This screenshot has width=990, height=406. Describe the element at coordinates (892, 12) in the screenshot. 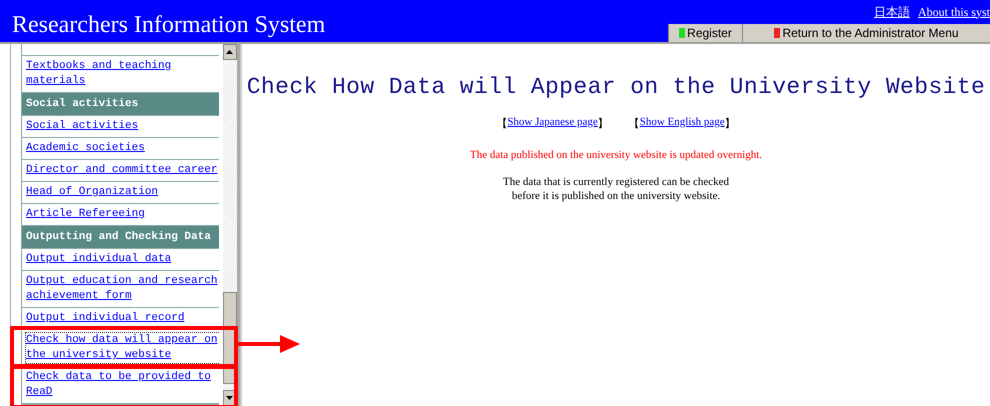

I see `header-link: 日本語` at that location.